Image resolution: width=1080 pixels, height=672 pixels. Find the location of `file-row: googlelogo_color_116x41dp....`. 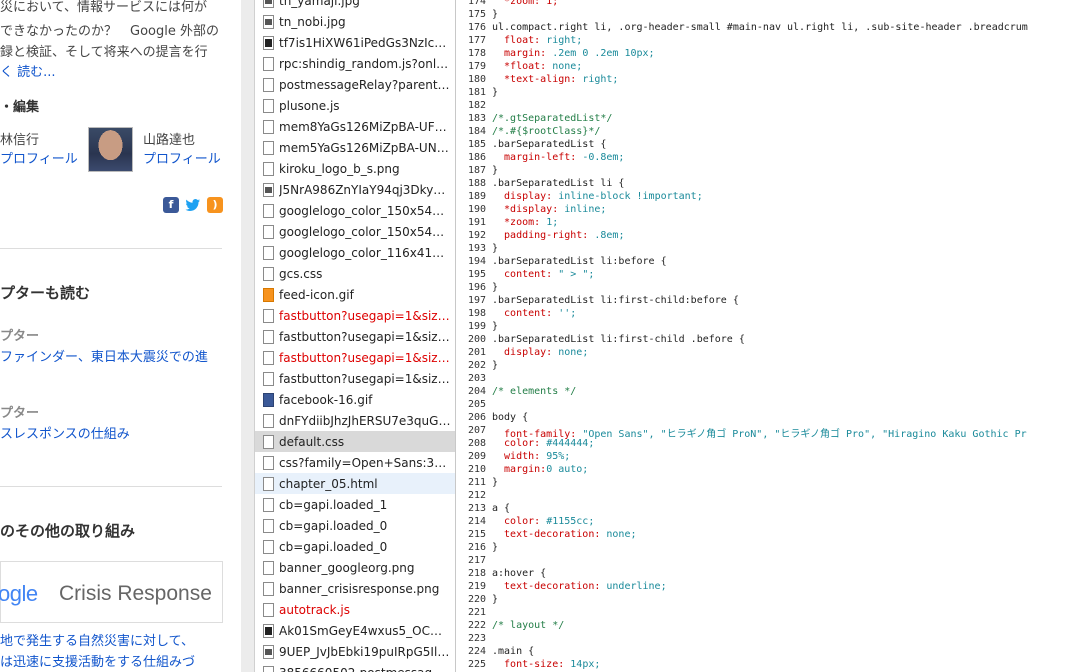

file-row: googlelogo_color_116x41dp.... is located at coordinates (355, 252).